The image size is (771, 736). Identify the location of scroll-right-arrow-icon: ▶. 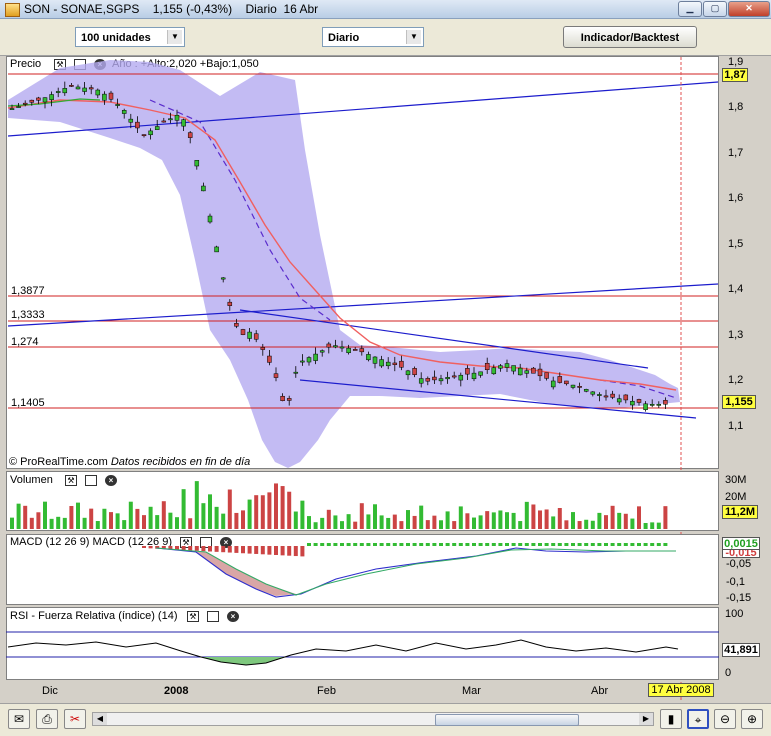
(646, 719).